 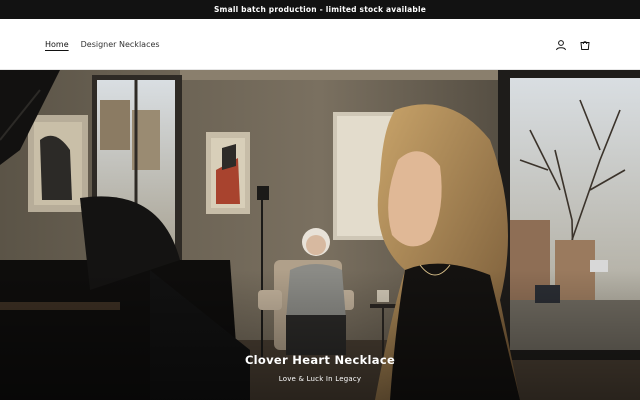 What do you see at coordinates (320, 44) in the screenshot?
I see `site-header: Home Designer Necklaces` at bounding box center [320, 44].